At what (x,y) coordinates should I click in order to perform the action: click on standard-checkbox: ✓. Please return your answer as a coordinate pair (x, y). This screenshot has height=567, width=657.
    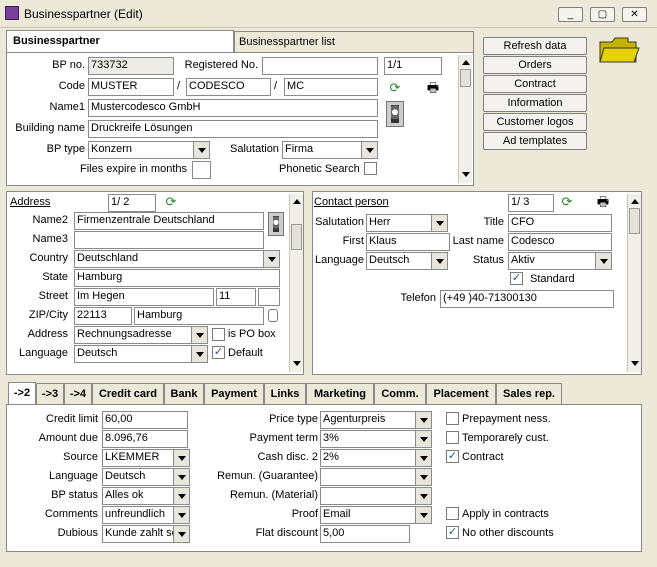
    Looking at the image, I should click on (516, 278).